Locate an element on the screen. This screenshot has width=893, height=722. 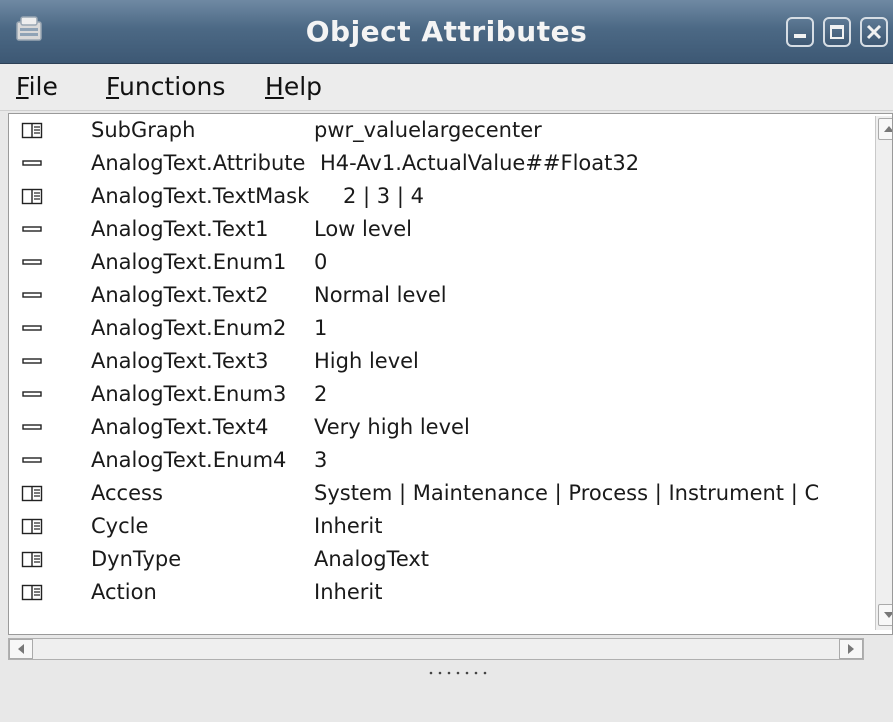
attribute-row: SubGraph pwr_valuelargecenter is located at coordinates (439, 130).